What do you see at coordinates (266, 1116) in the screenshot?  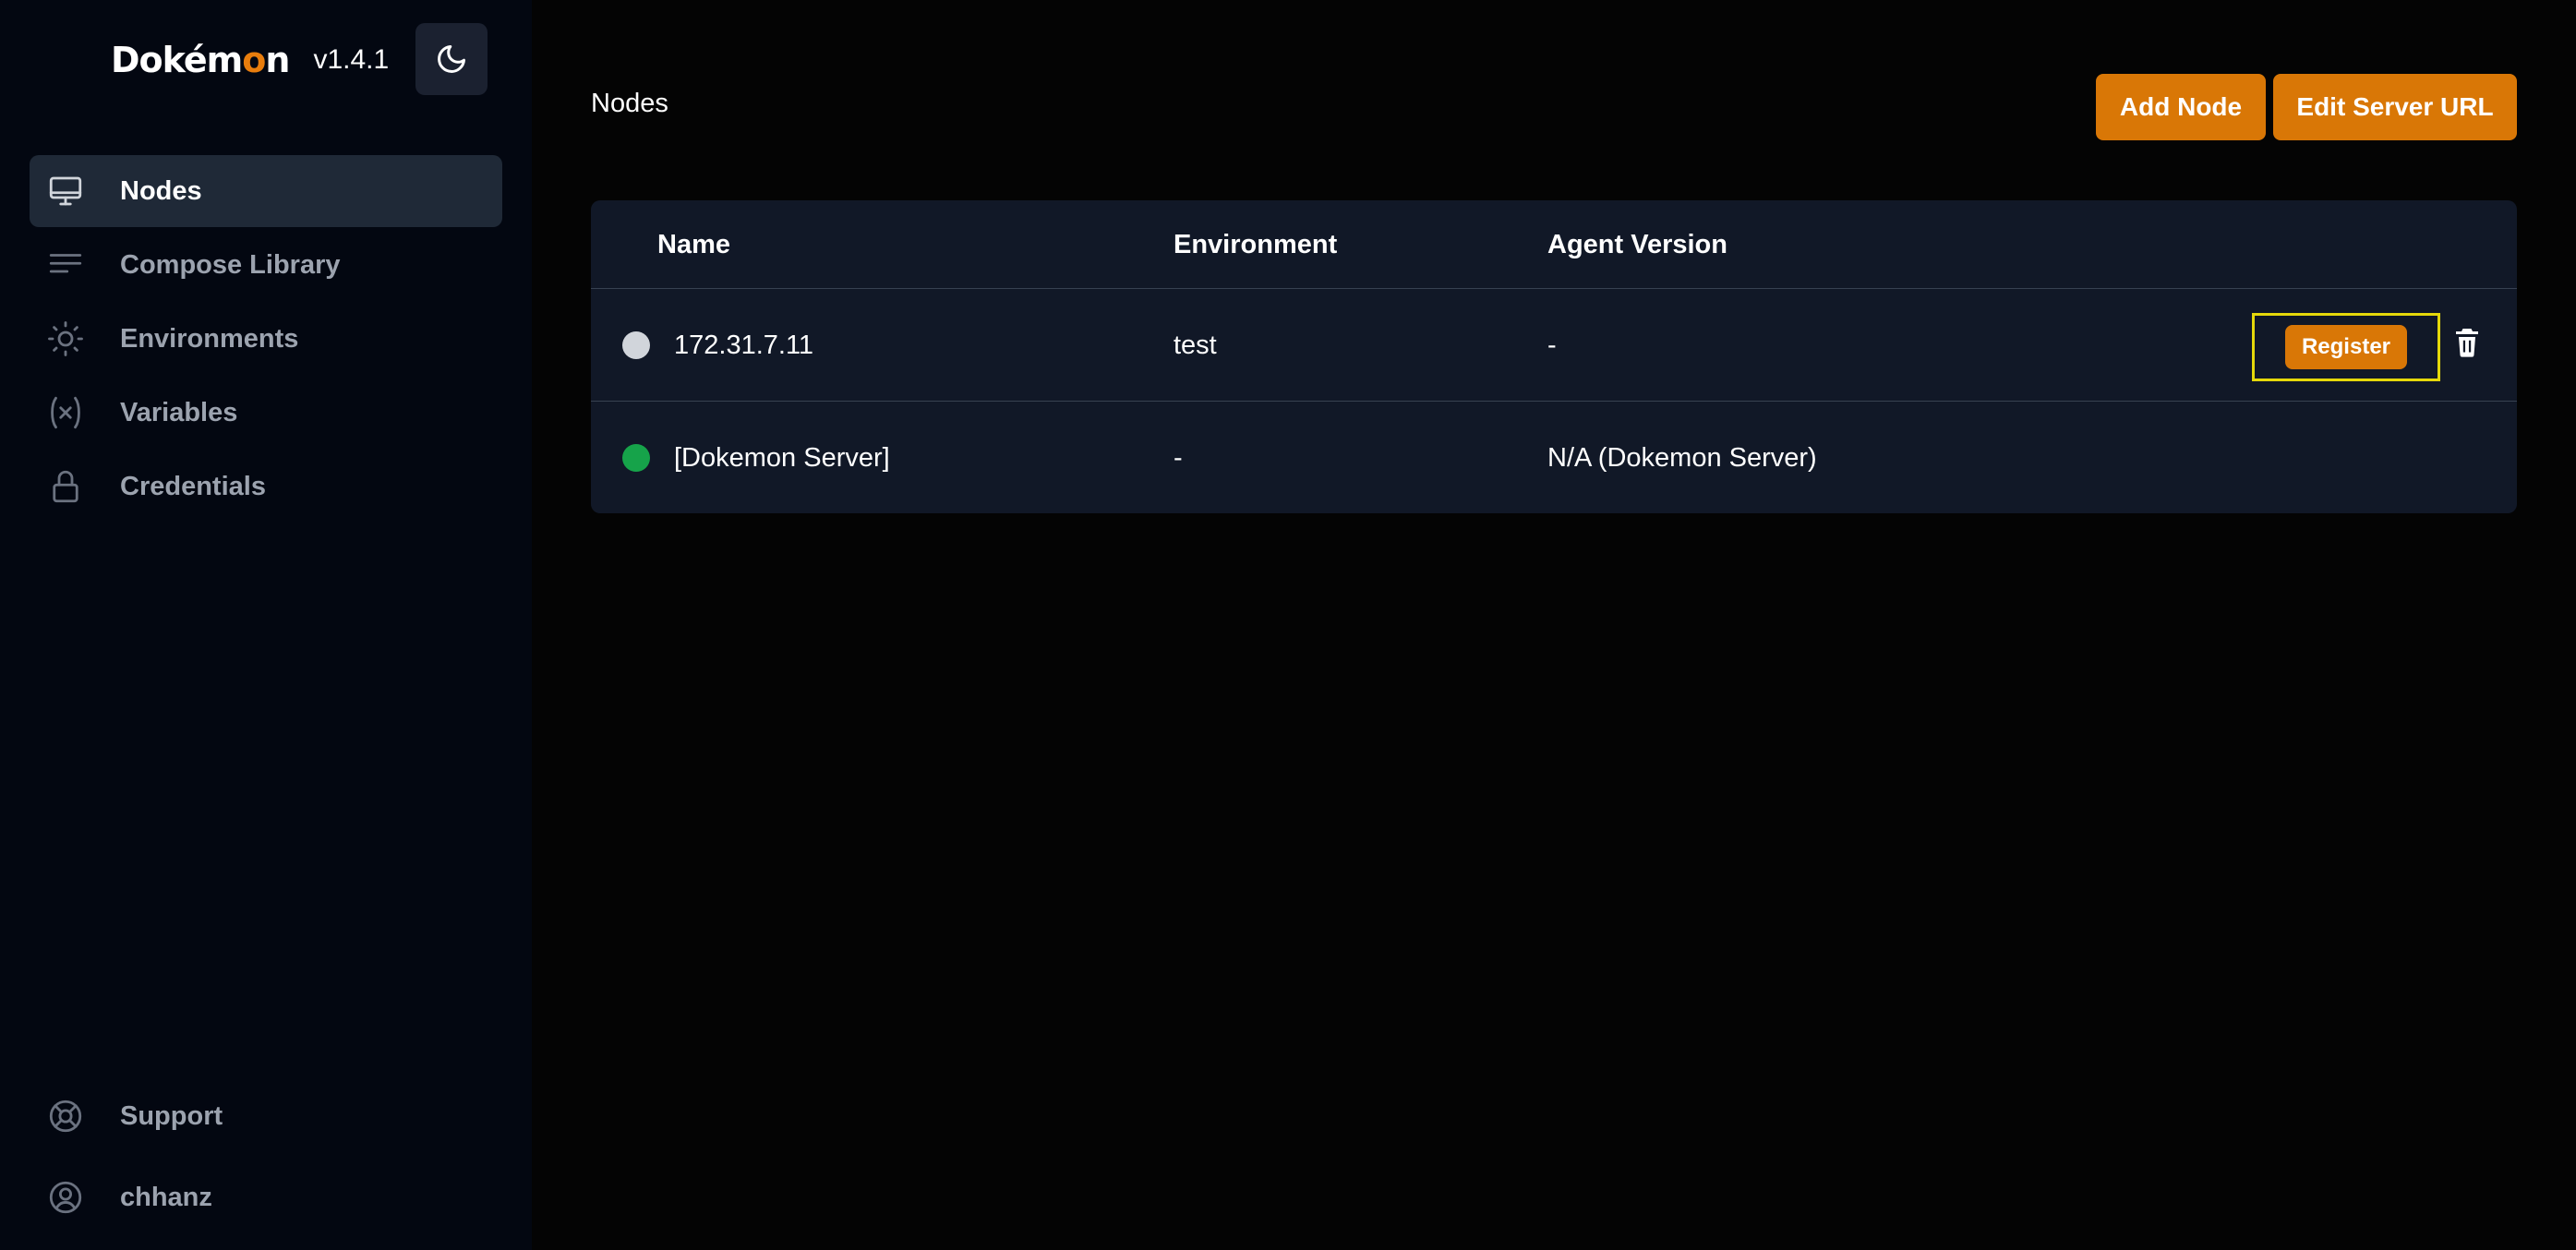 I see `sidebar-item-support: Support` at bounding box center [266, 1116].